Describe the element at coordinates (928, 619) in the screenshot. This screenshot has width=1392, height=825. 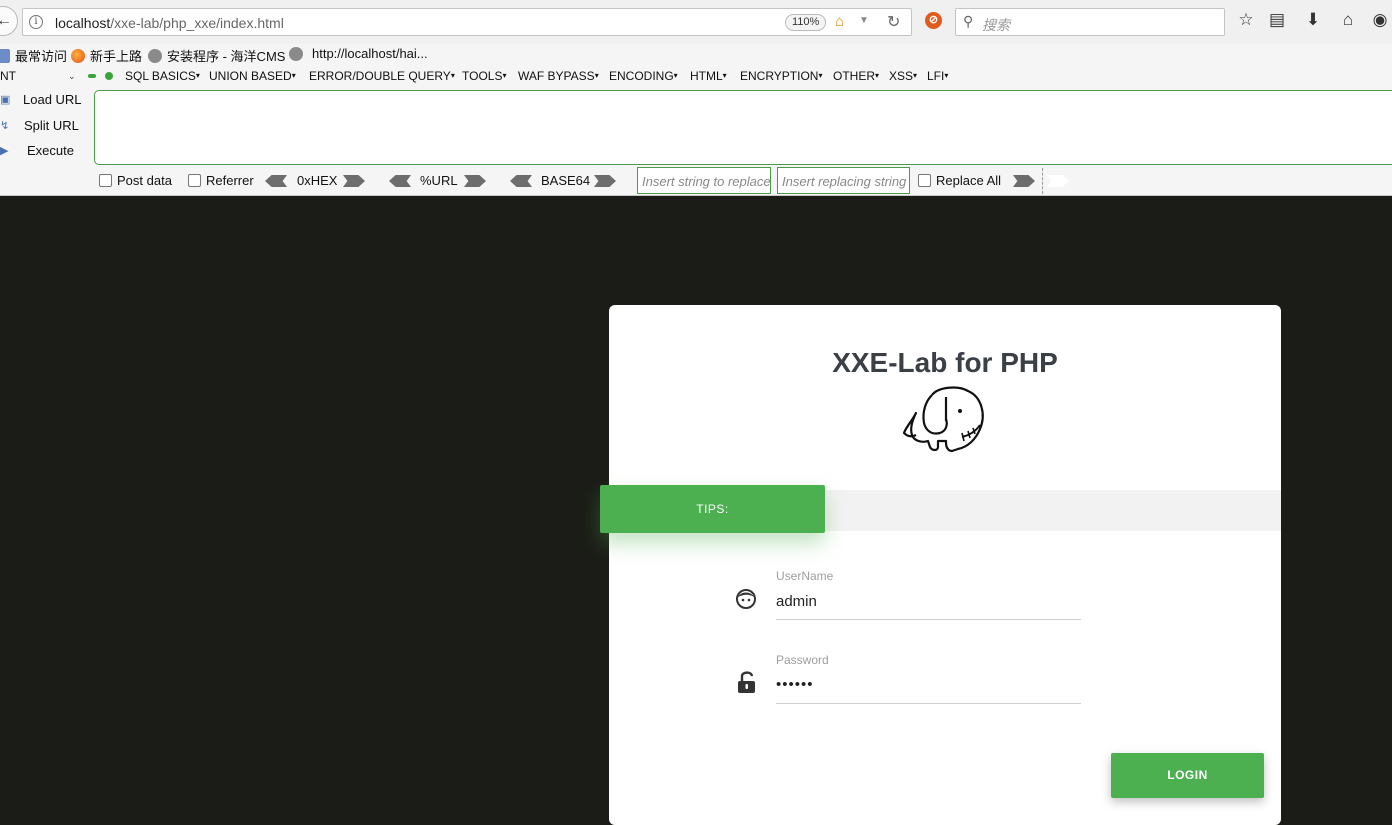
I see `username-underline` at that location.